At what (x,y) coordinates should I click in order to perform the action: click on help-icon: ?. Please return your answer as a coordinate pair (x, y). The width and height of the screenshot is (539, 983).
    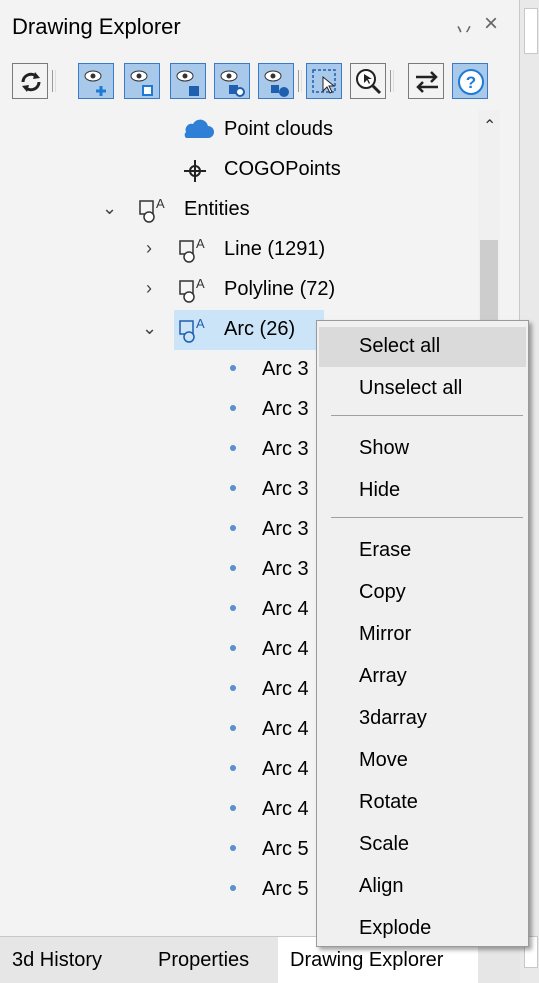
    Looking at the image, I should click on (471, 82).